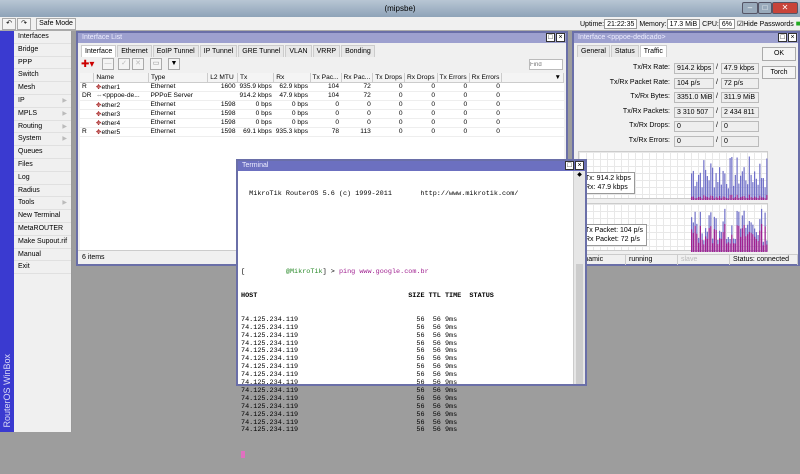 The width and height of the screenshot is (800, 474). I want to click on sidebar-item-mesh: Mesh, so click(42, 88).